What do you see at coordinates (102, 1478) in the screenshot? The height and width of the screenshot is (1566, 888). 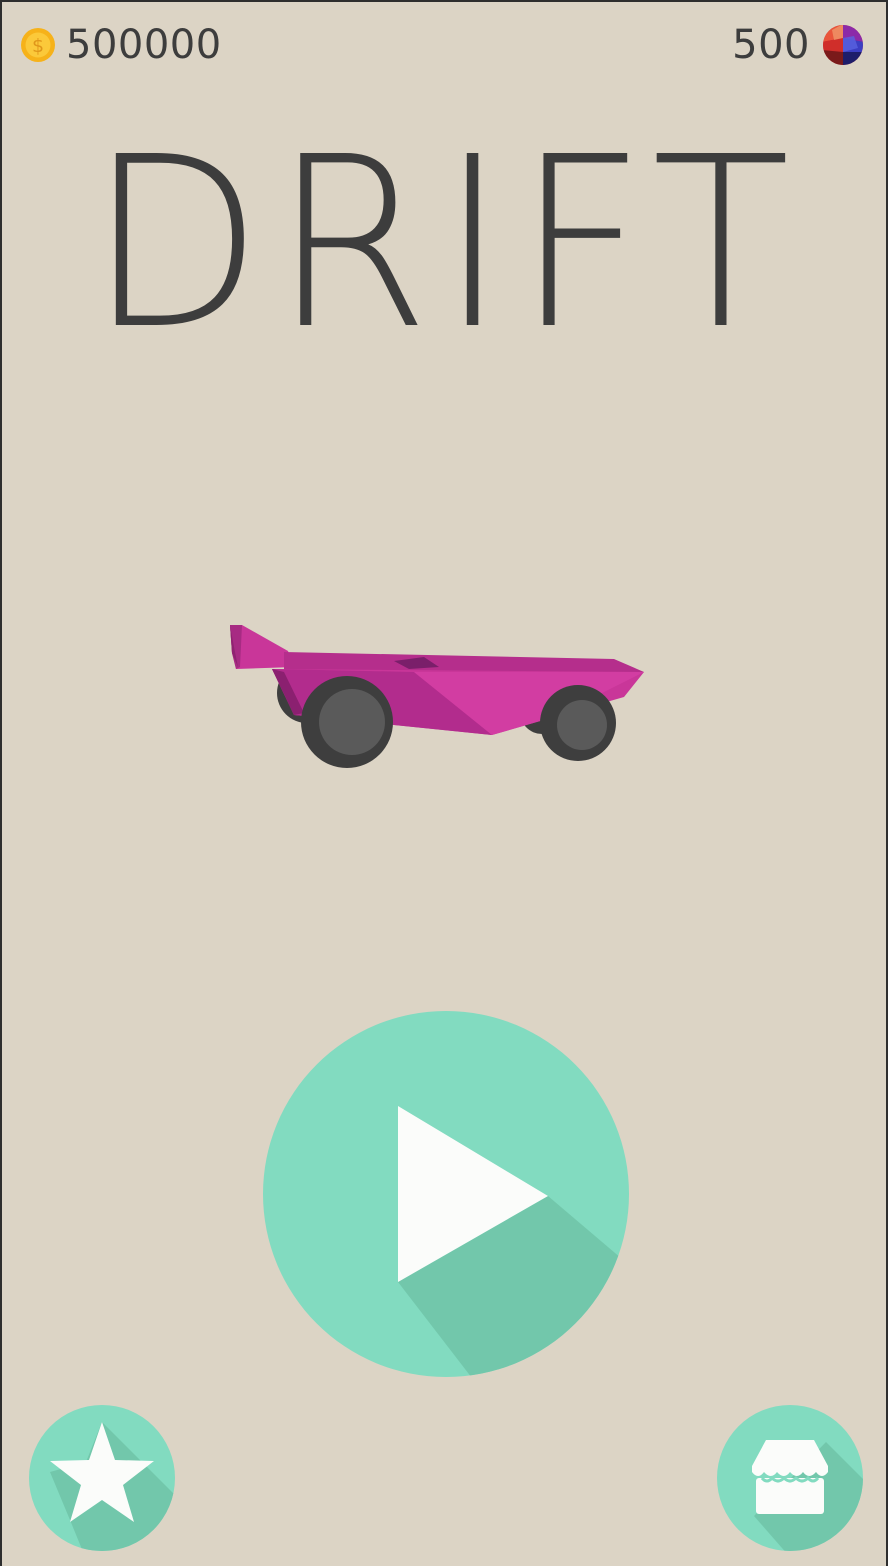 I see `leaderboard-button` at bounding box center [102, 1478].